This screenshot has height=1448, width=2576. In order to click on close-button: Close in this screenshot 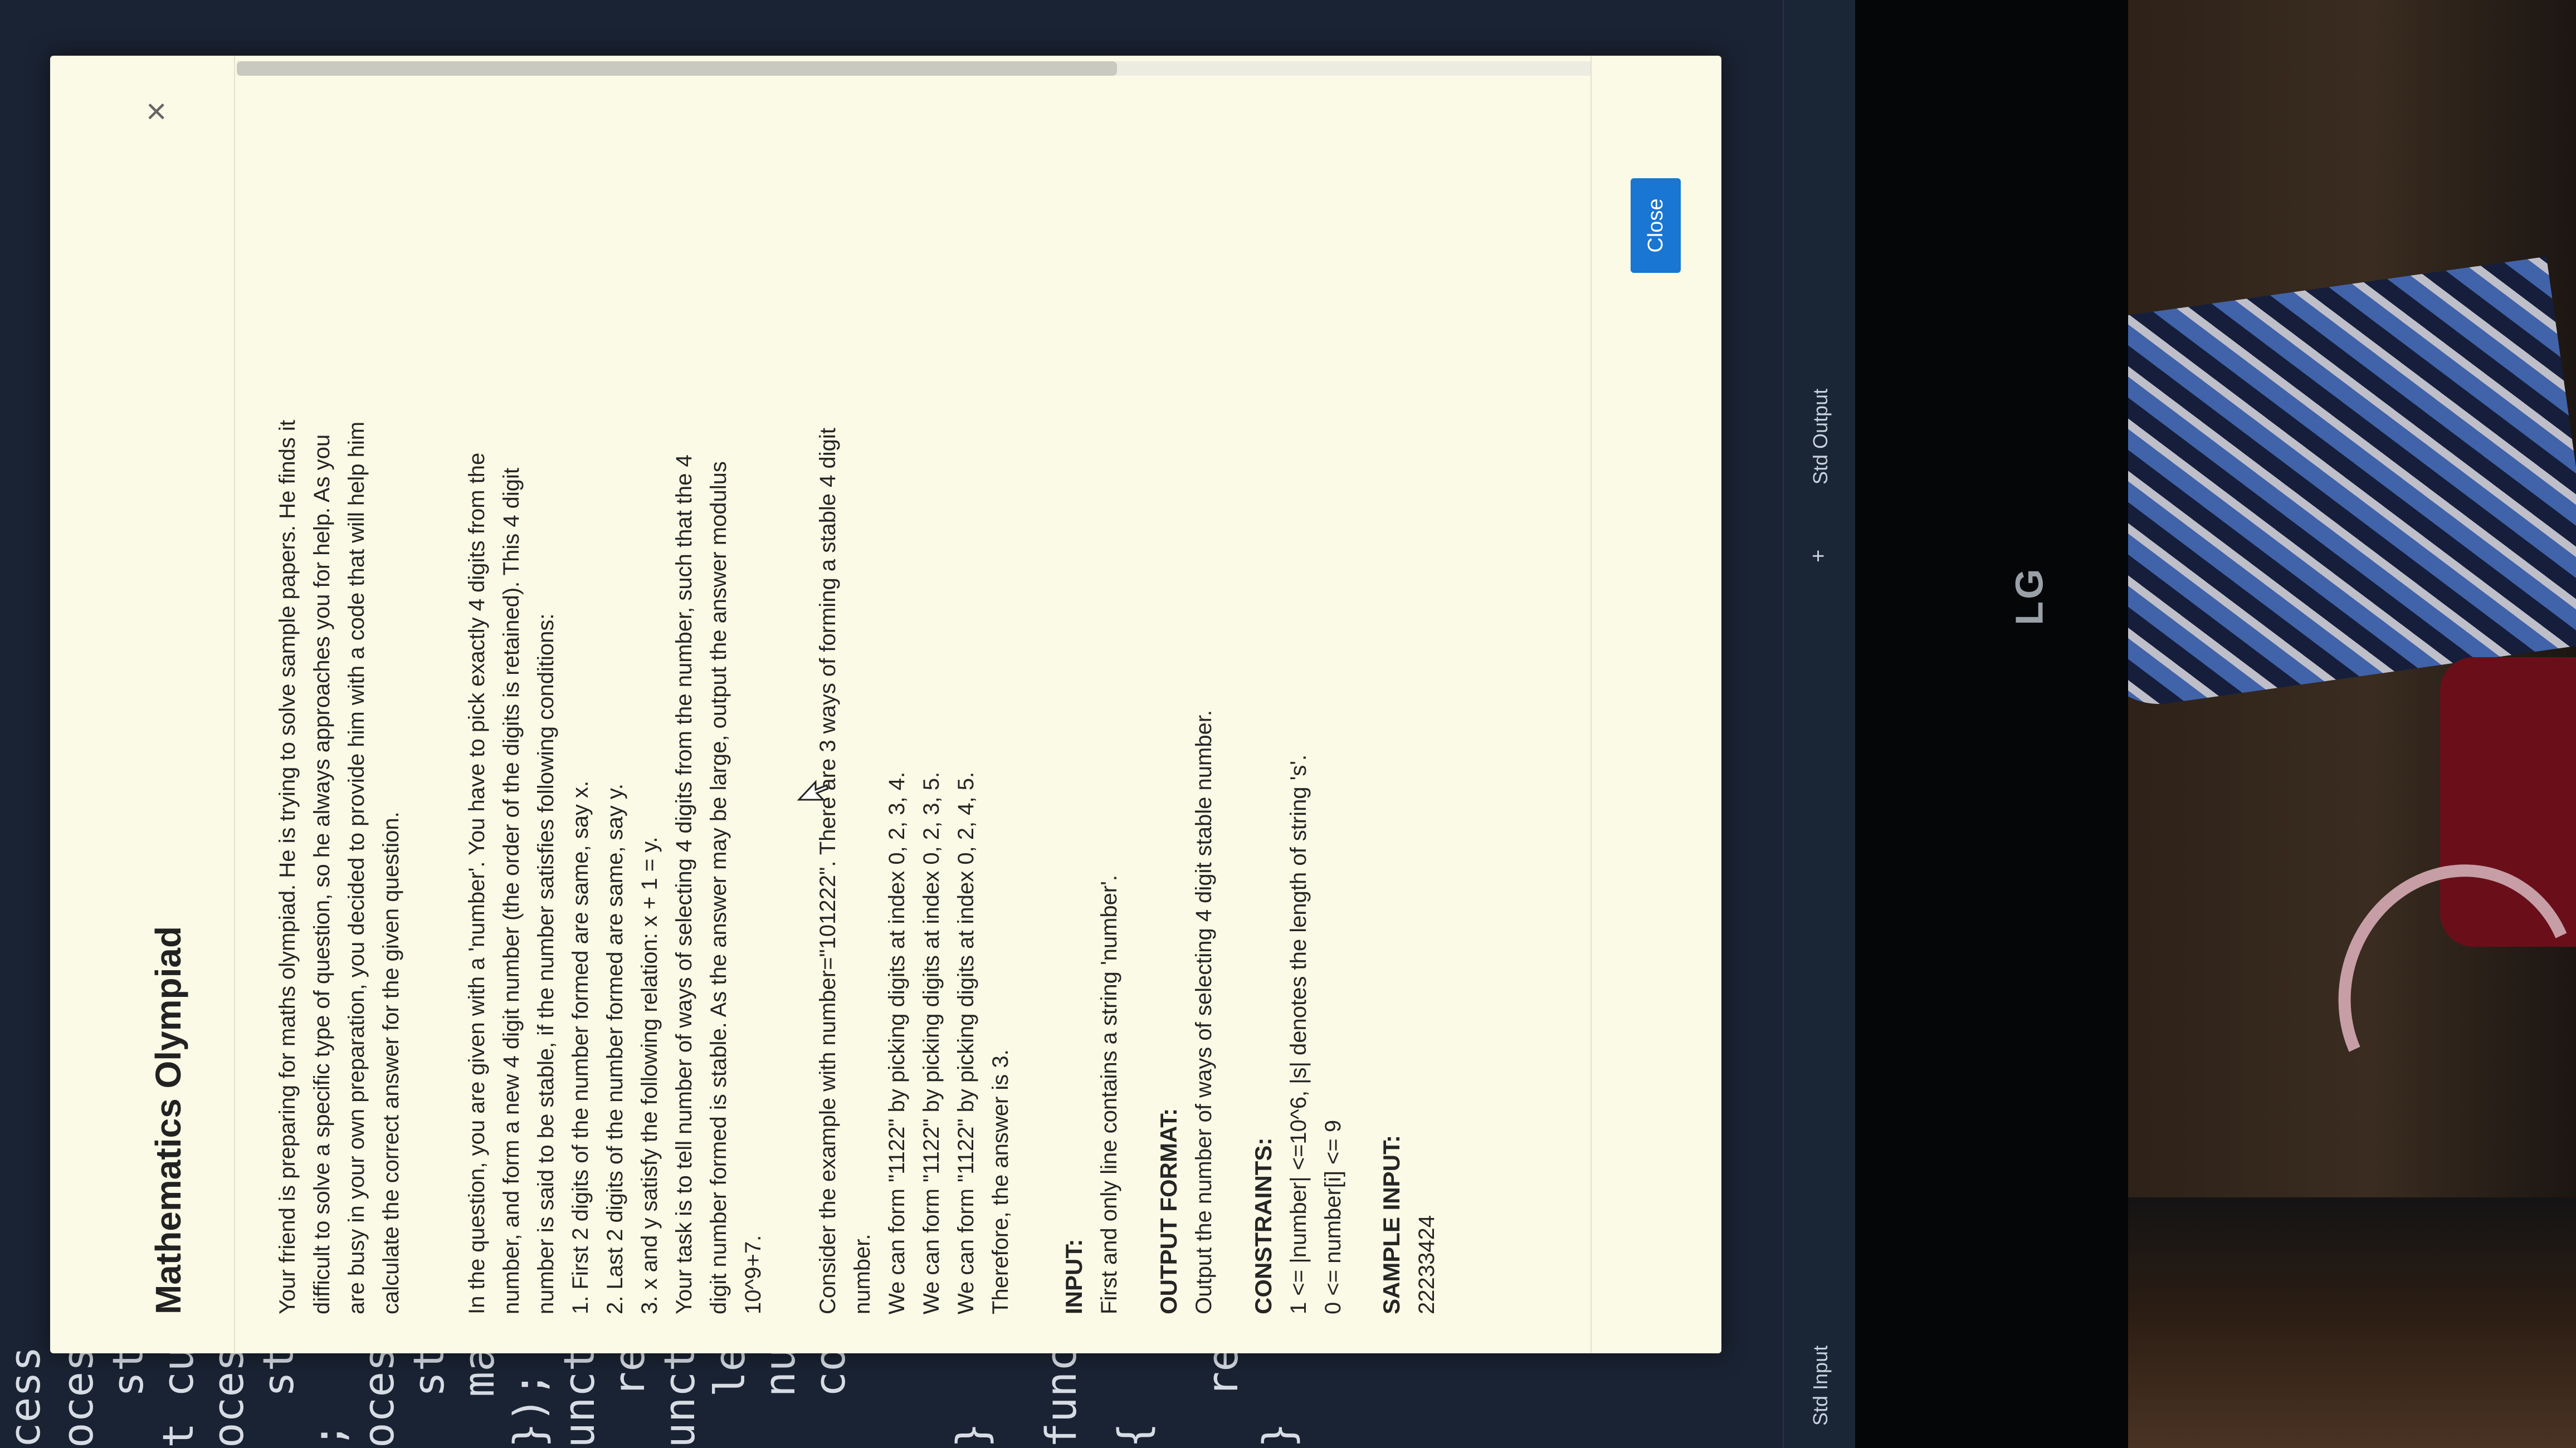, I will do `click(1656, 226)`.